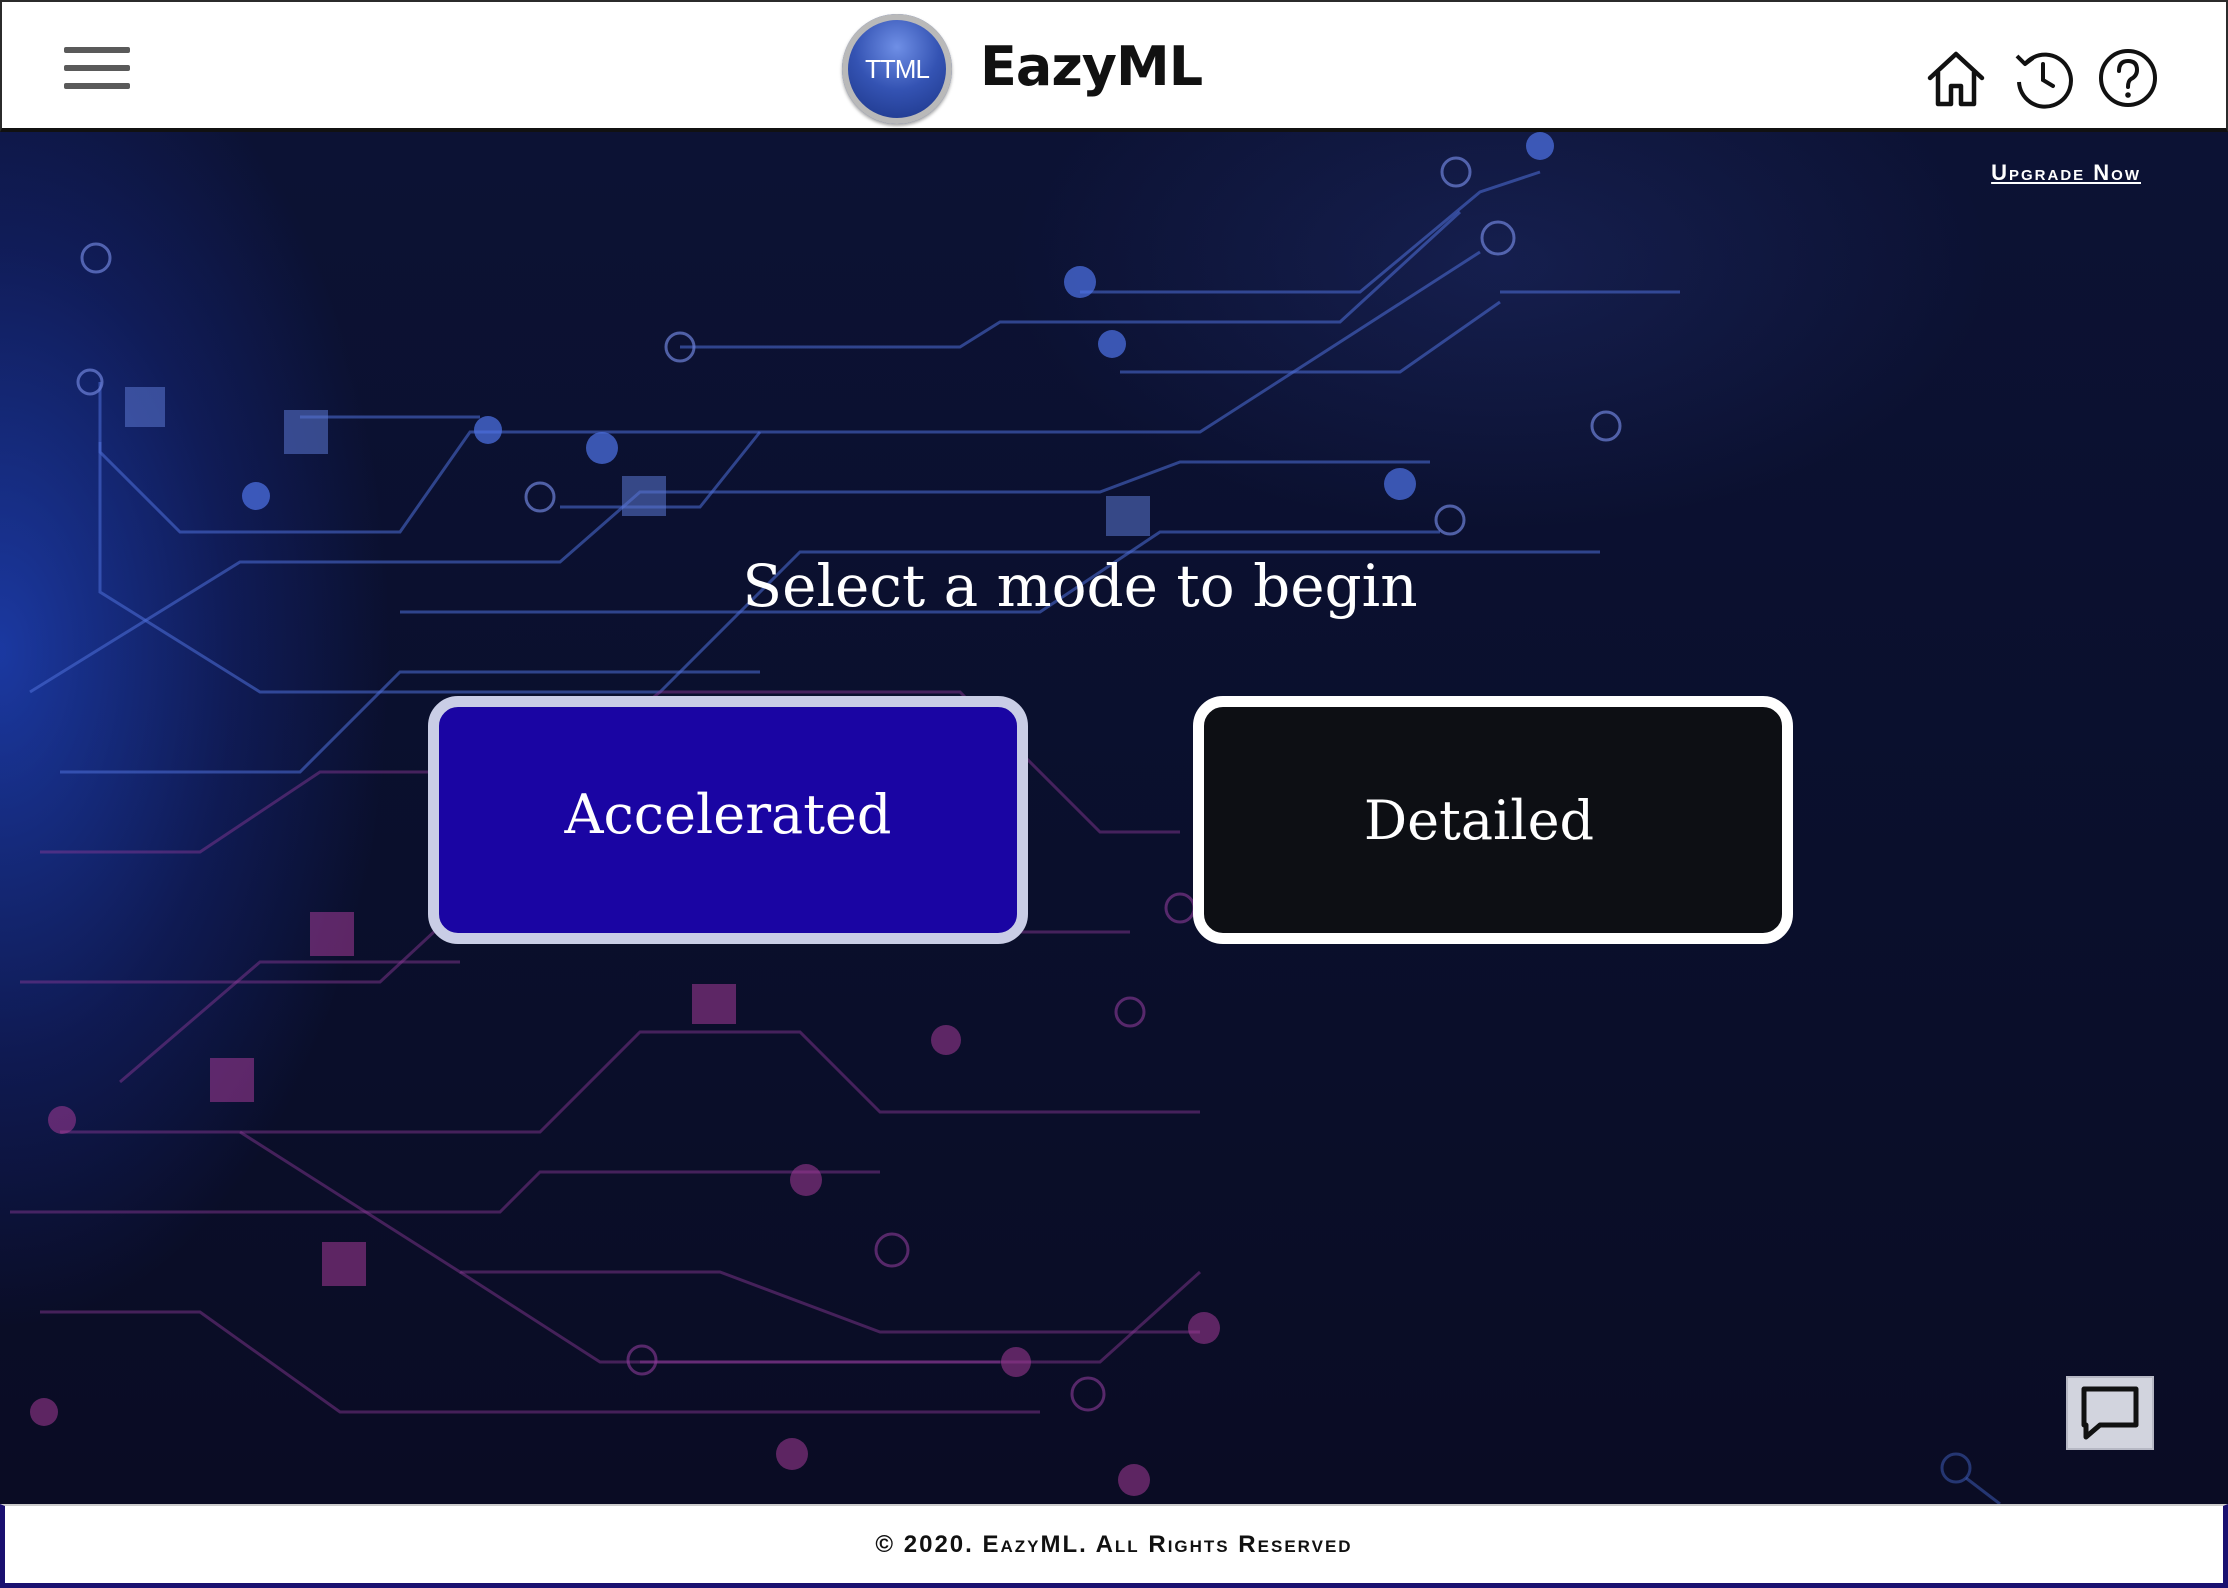  I want to click on history-icon, so click(2043, 78).